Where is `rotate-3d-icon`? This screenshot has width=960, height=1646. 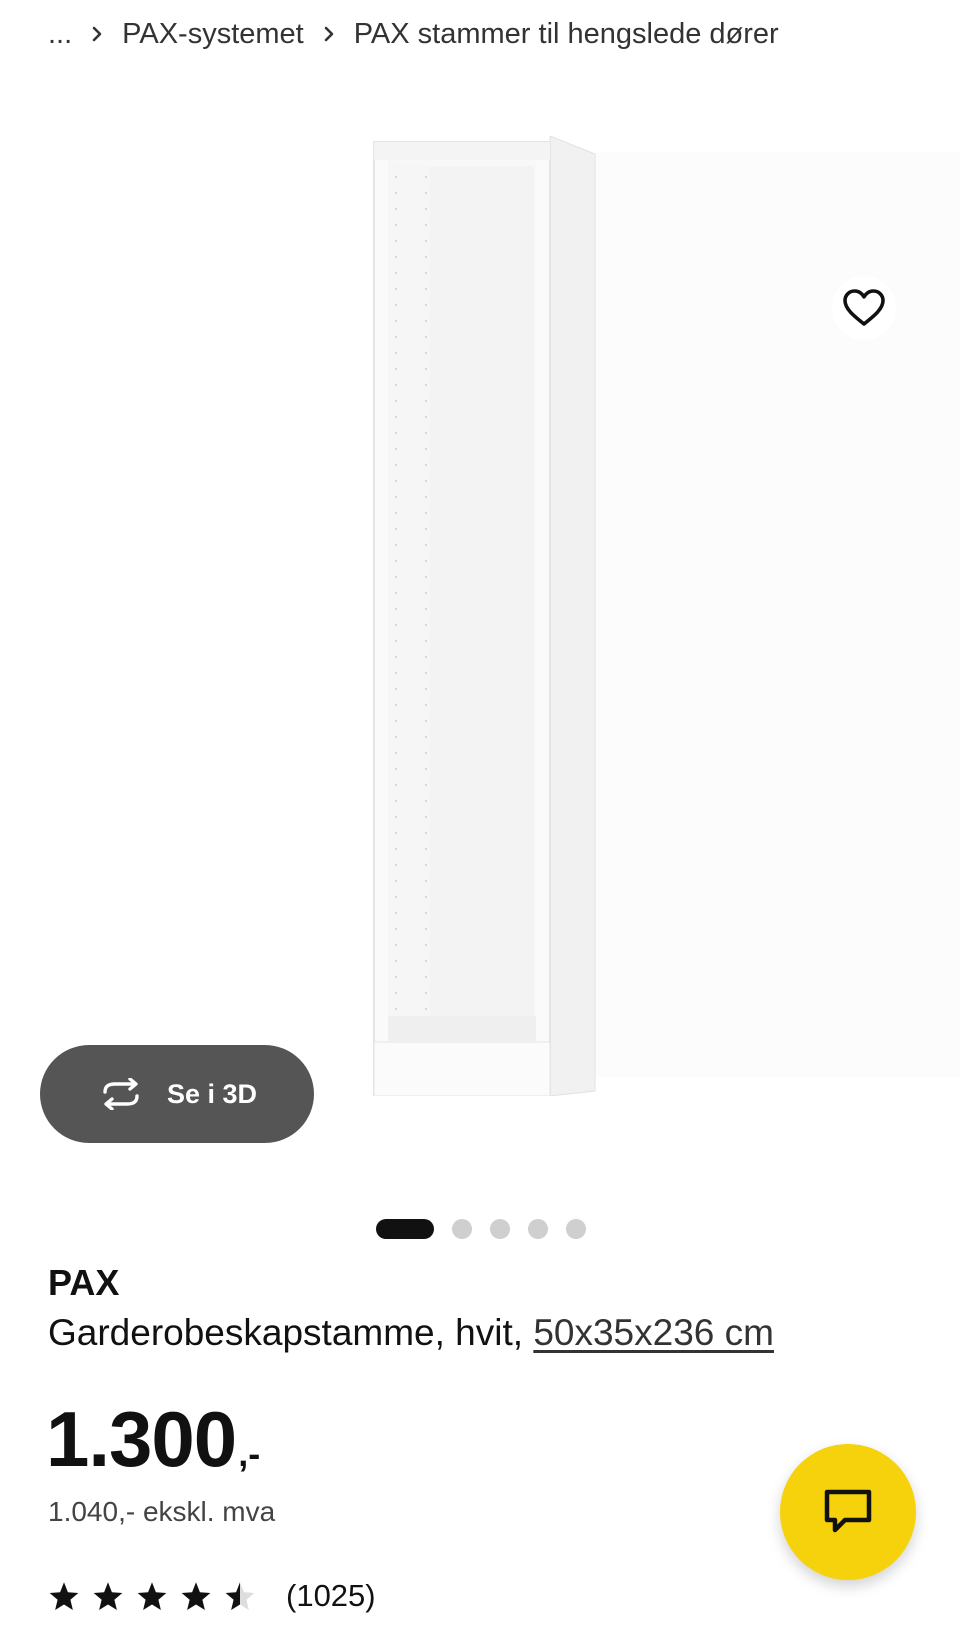 rotate-3d-icon is located at coordinates (121, 1094).